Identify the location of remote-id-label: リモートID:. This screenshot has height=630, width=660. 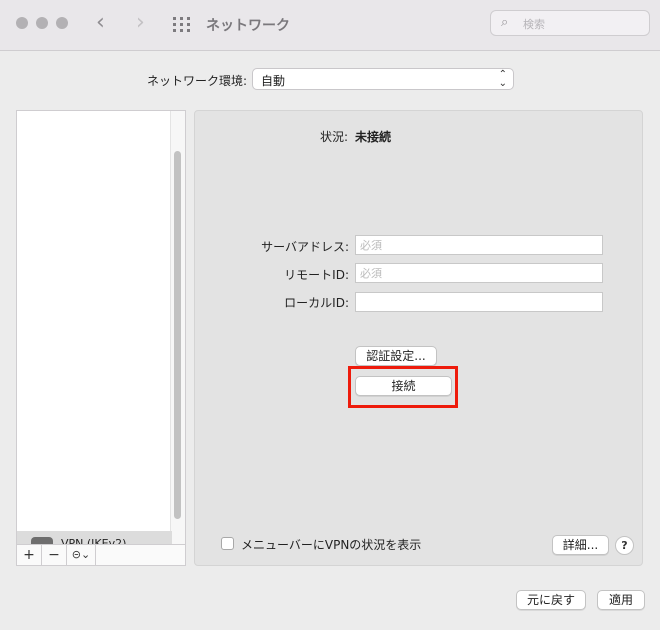
(316, 275).